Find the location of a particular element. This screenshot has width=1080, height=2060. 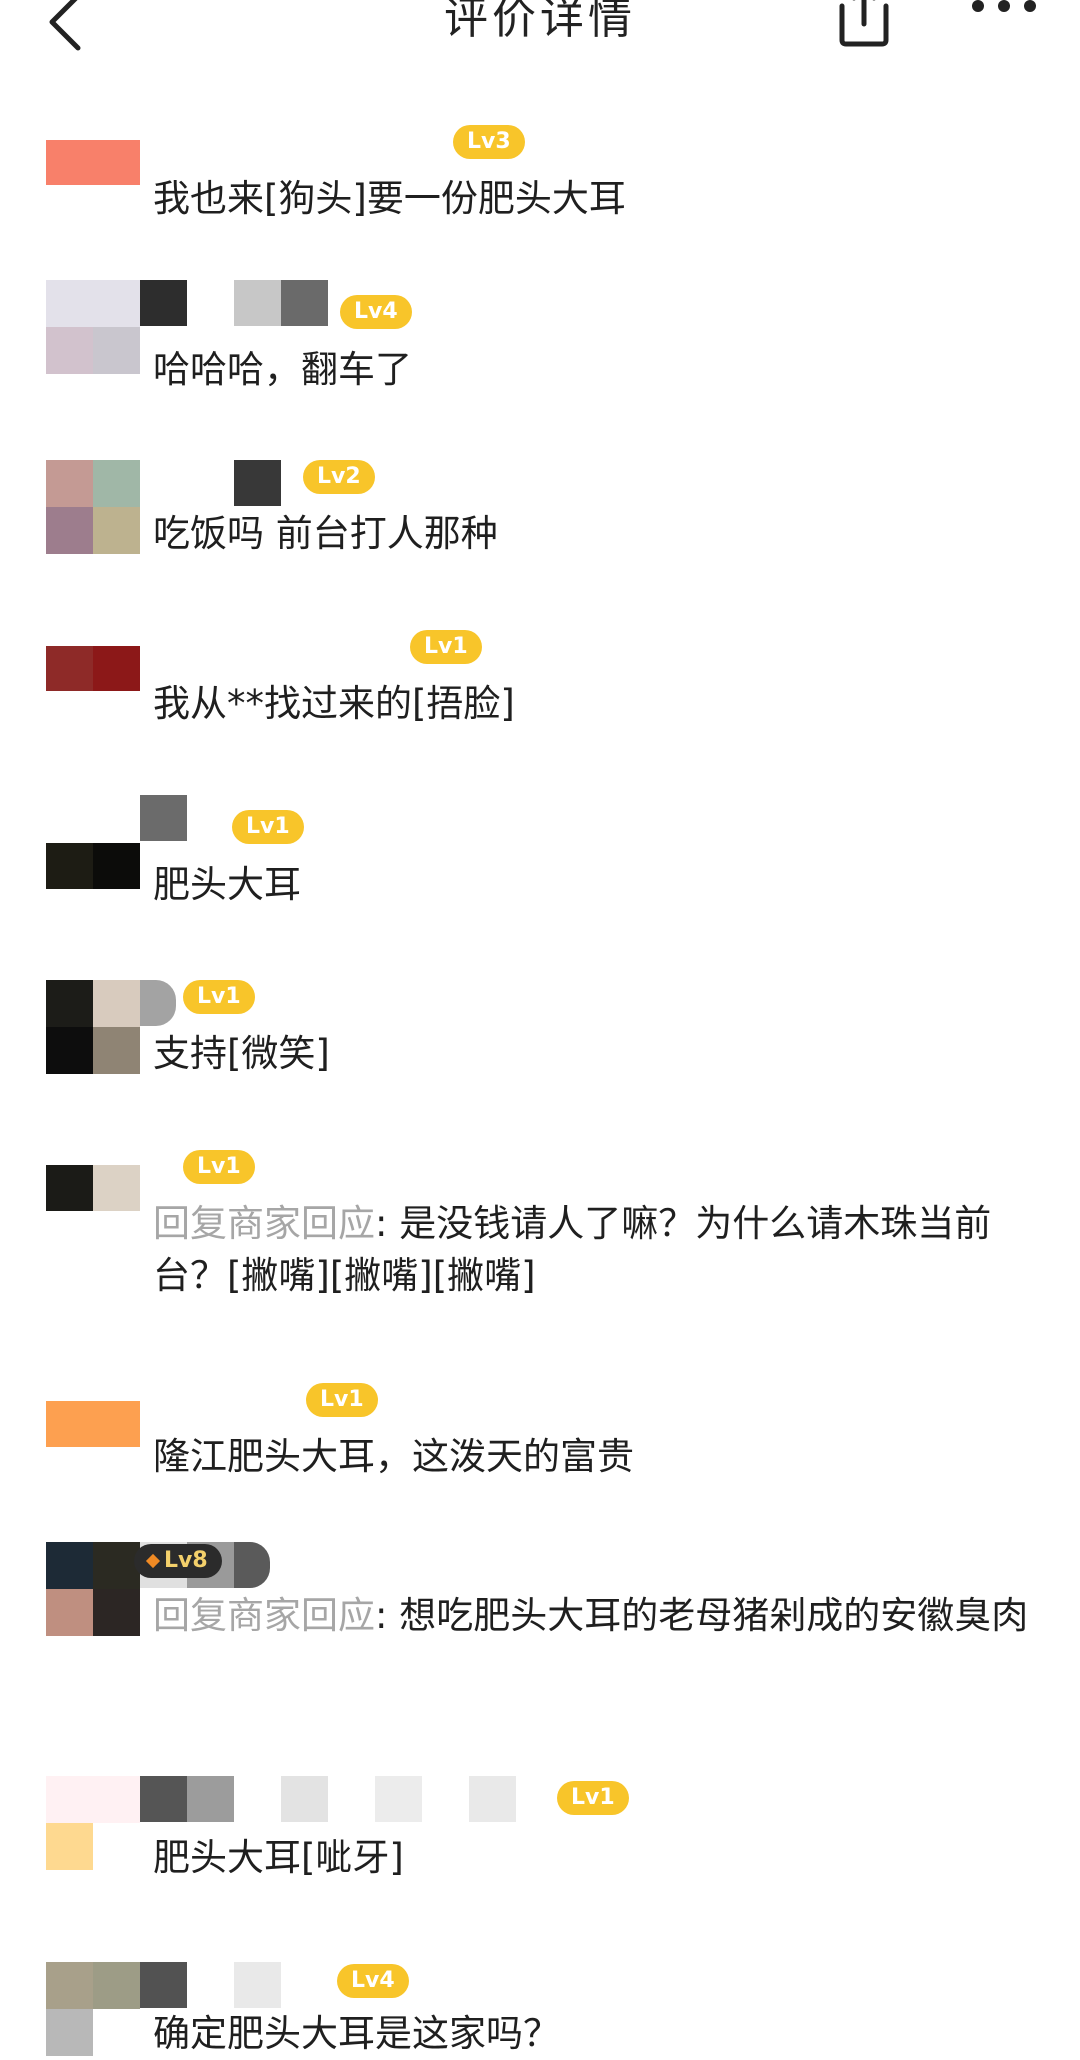

comment-text: 肥头大耳[呲牙] is located at coordinates (278, 1857).